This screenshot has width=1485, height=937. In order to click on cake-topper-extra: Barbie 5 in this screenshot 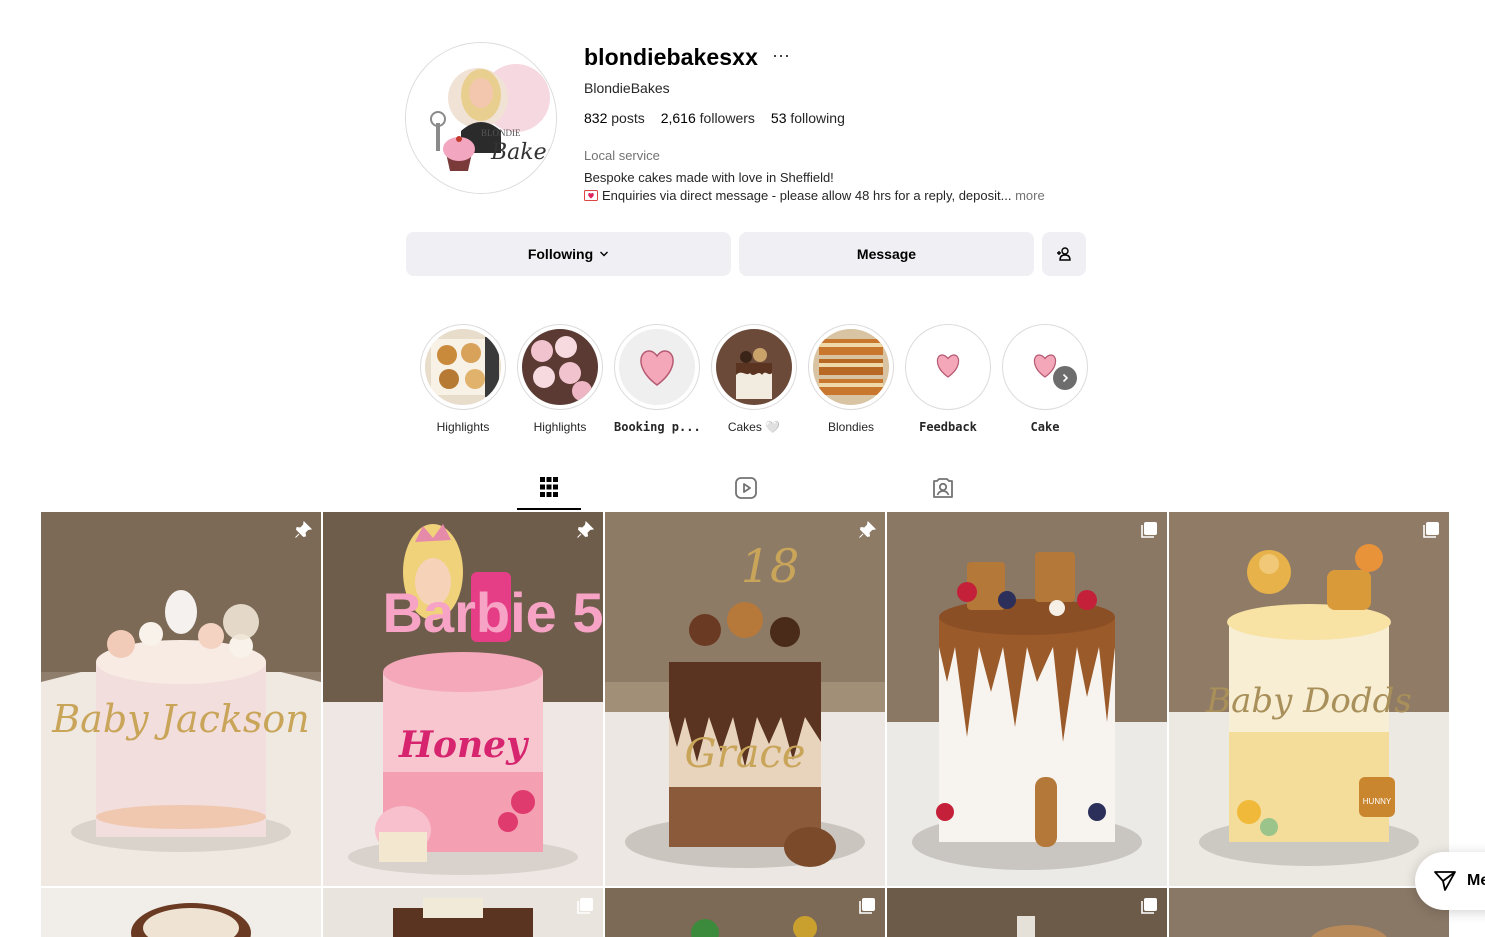, I will do `click(493, 612)`.